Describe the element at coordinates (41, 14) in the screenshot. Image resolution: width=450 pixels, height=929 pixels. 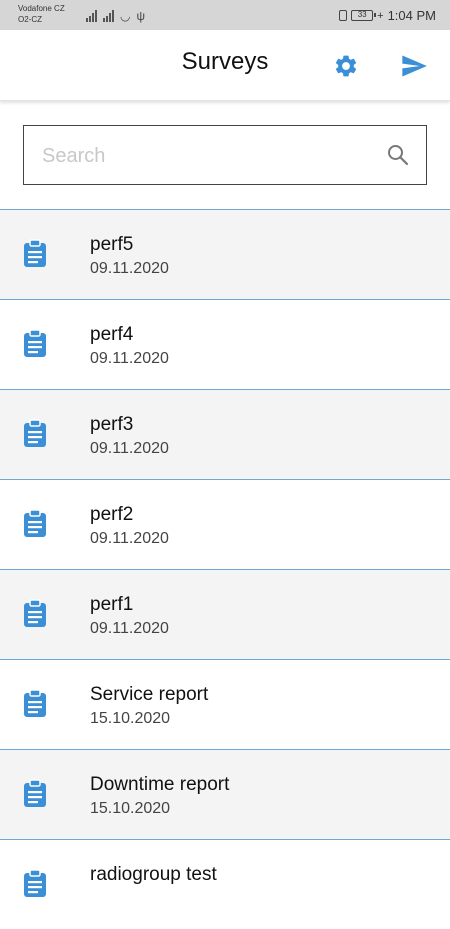
I see `carrier-info: Vodafone CZ O2-CZ` at that location.